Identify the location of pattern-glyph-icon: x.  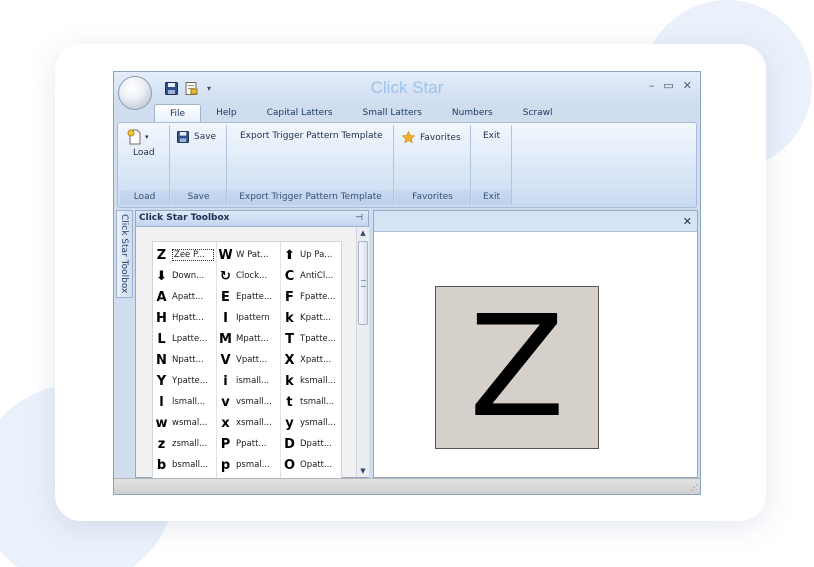
(225, 423).